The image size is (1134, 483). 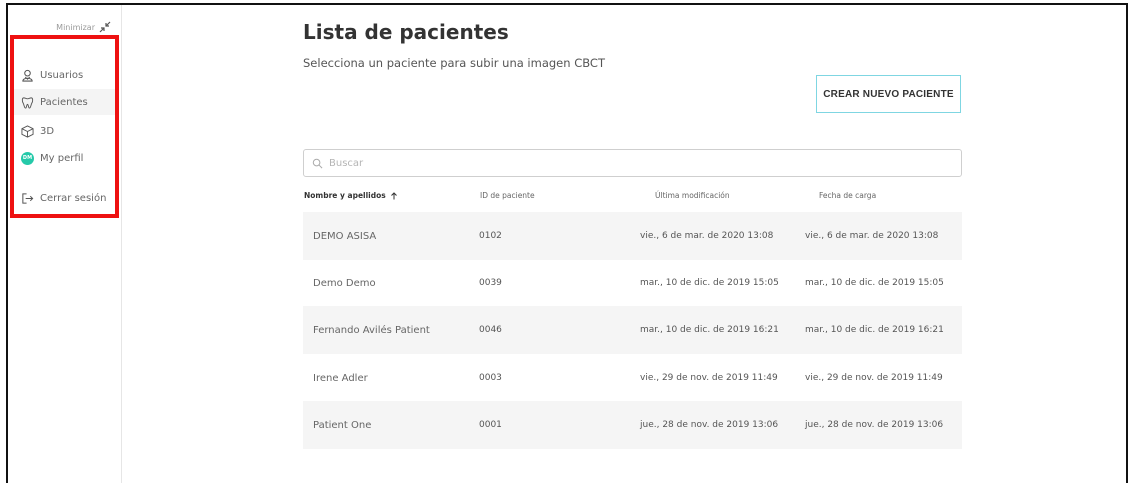 I want to click on search-bar, so click(x=632, y=163).